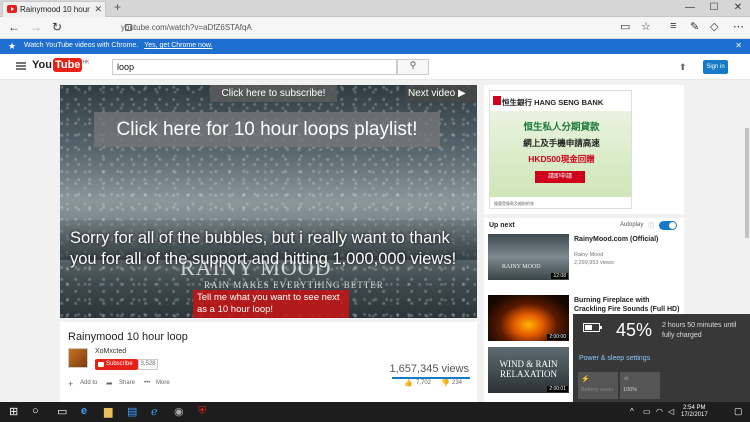 The width and height of the screenshot is (750, 422). What do you see at coordinates (738, 411) in the screenshot?
I see `action-center-icon: ▢` at bounding box center [738, 411].